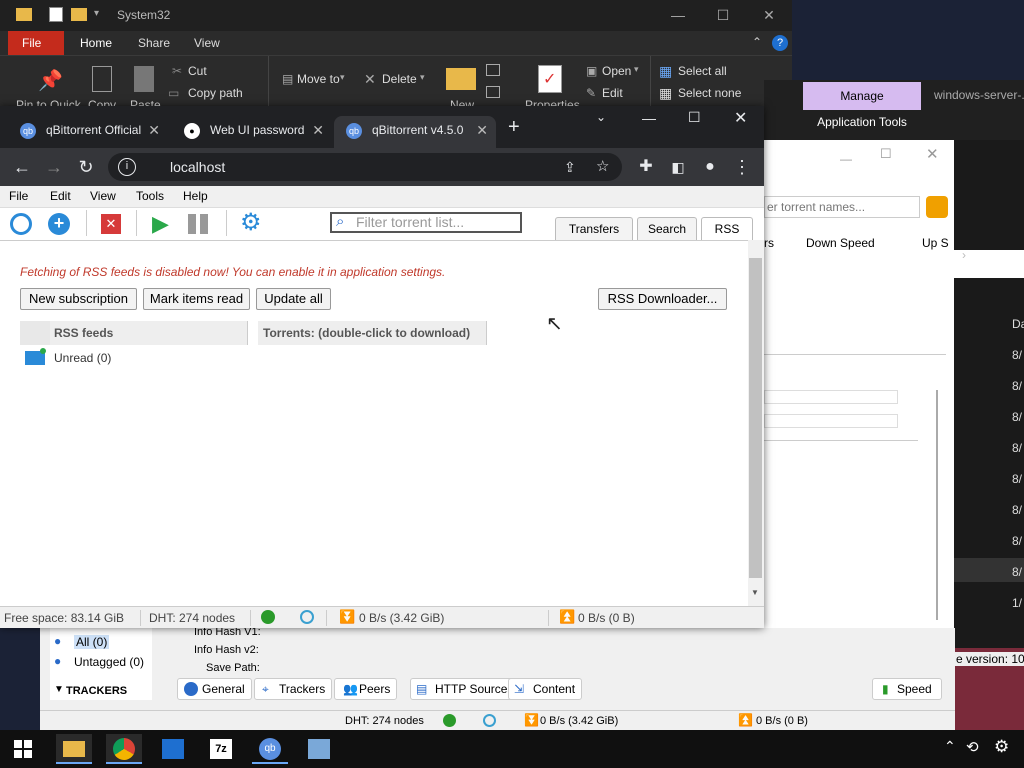  Describe the element at coordinates (103, 196) in the screenshot. I see `menu-view: View` at that location.